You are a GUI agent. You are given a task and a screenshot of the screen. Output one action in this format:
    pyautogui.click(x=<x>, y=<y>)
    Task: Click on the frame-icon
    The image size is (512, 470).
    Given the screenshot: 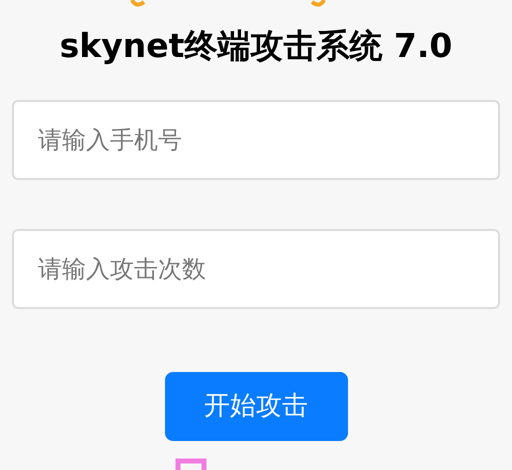 What is the action you would take?
    pyautogui.click(x=191, y=464)
    